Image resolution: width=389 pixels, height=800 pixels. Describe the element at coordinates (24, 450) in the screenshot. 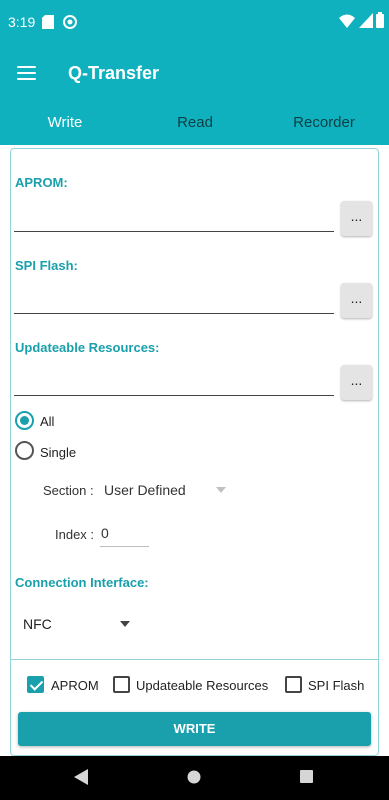

I see `radio-single` at that location.